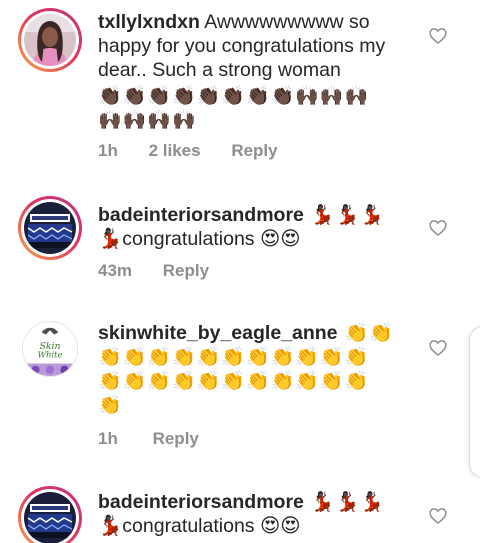  I want to click on comment-meta: 1h 2 likes Reply, so click(201, 151).